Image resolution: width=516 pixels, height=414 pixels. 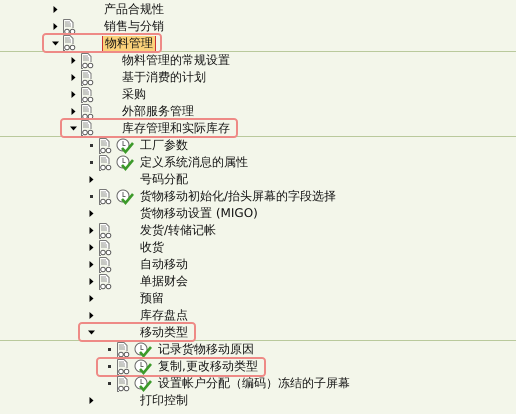 What do you see at coordinates (134, 9) in the screenshot?
I see `tree-item-label: 产品合规性` at bounding box center [134, 9].